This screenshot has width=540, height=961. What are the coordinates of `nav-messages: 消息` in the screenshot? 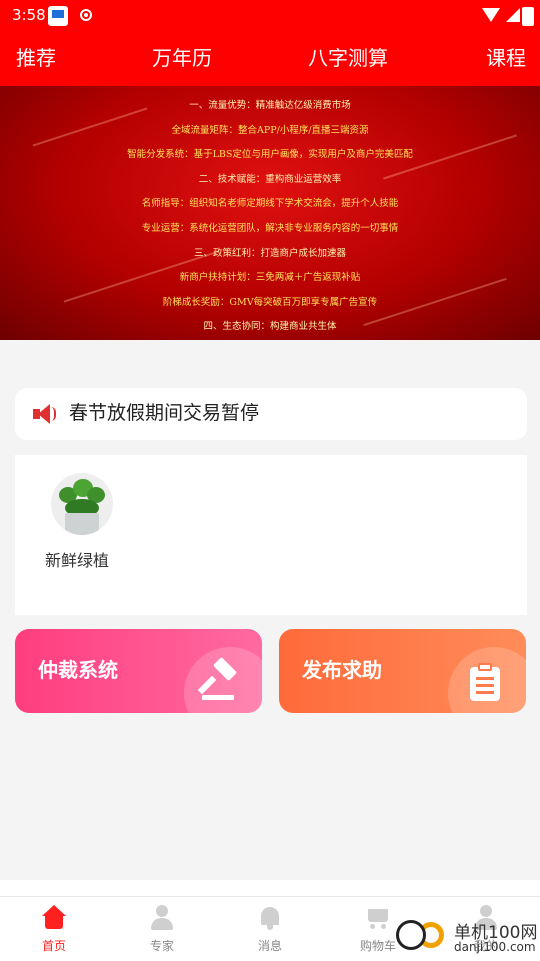 It's located at (270, 929).